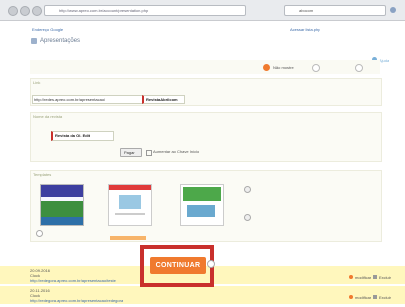  What do you see at coordinates (247, 189) in the screenshot?
I see `template-3-radio` at bounding box center [247, 189].